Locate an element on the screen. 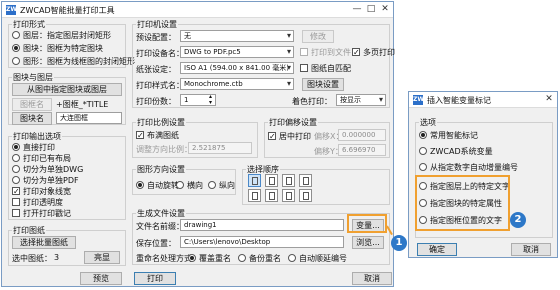  dialog-cancel-button: 取消 is located at coordinates (531, 249).